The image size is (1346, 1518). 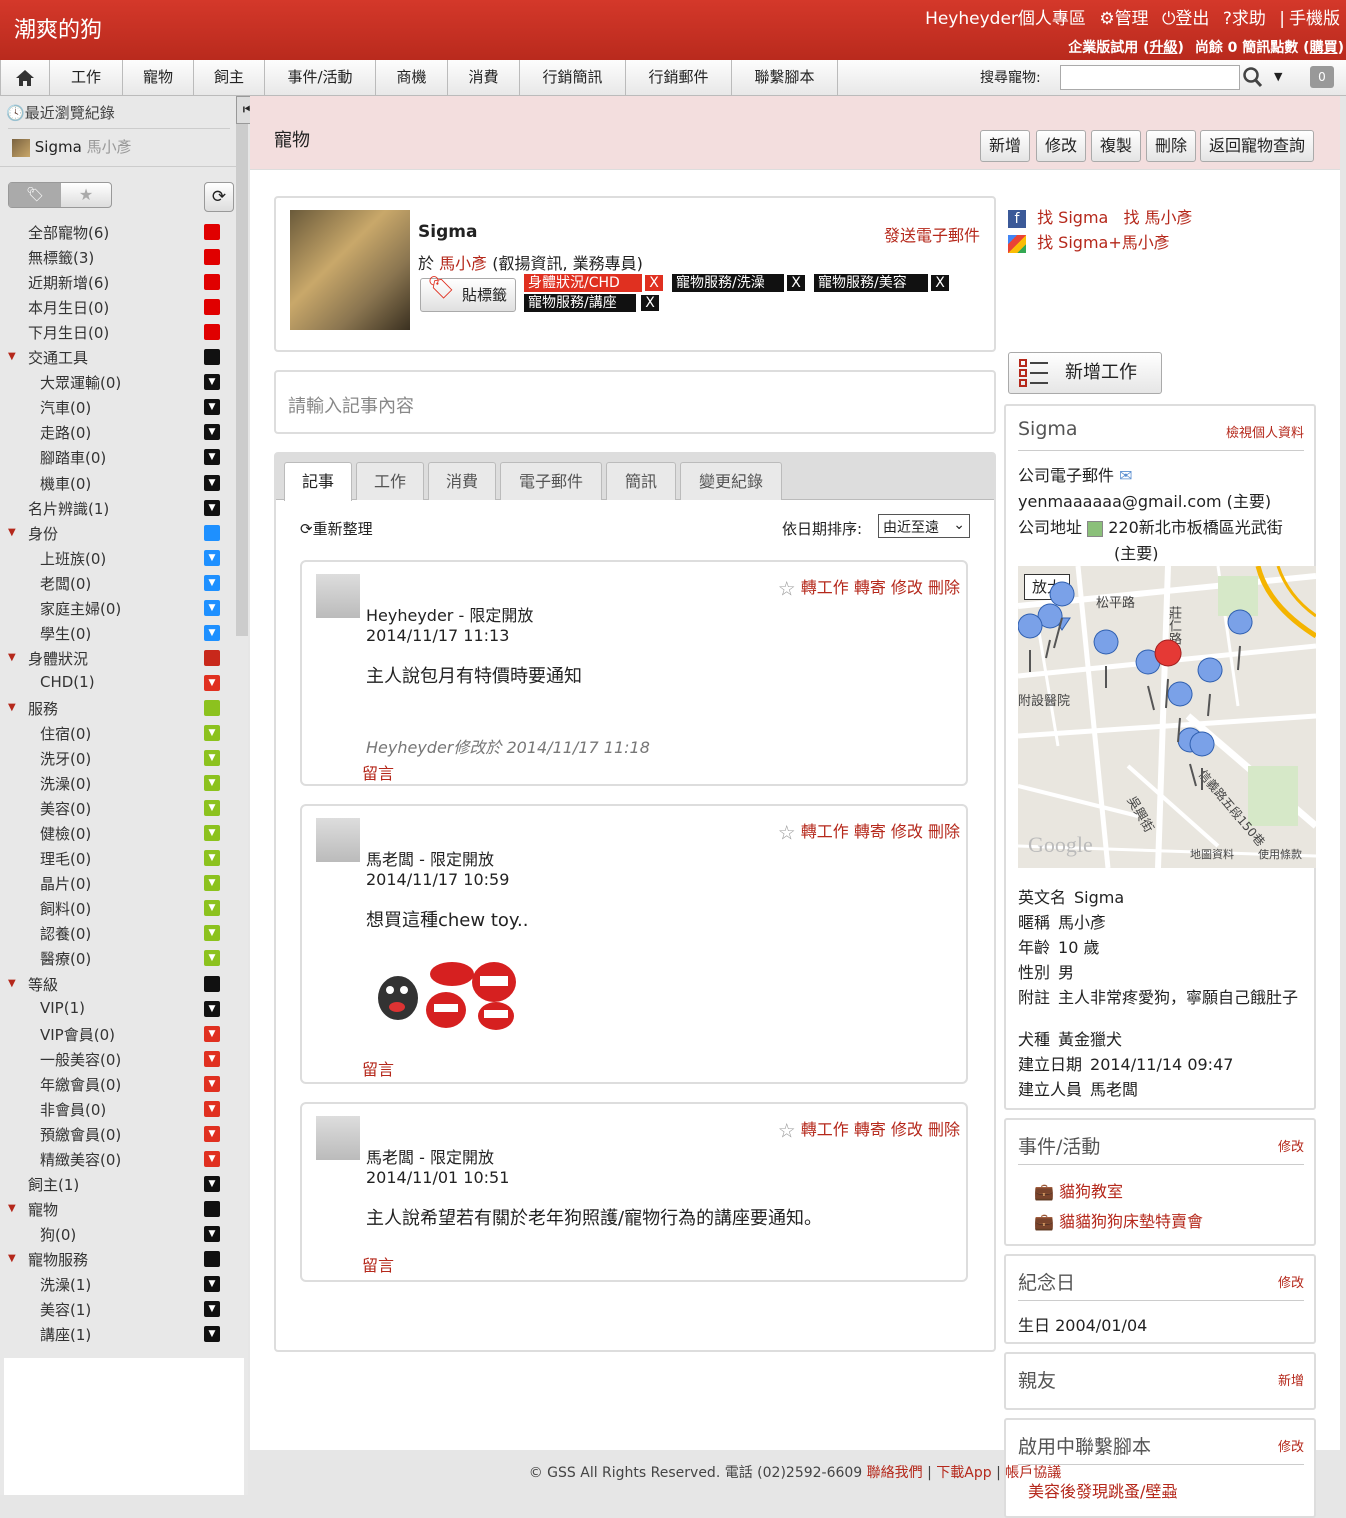 What do you see at coordinates (378, 1264) in the screenshot?
I see `comment-link: 留言` at bounding box center [378, 1264].